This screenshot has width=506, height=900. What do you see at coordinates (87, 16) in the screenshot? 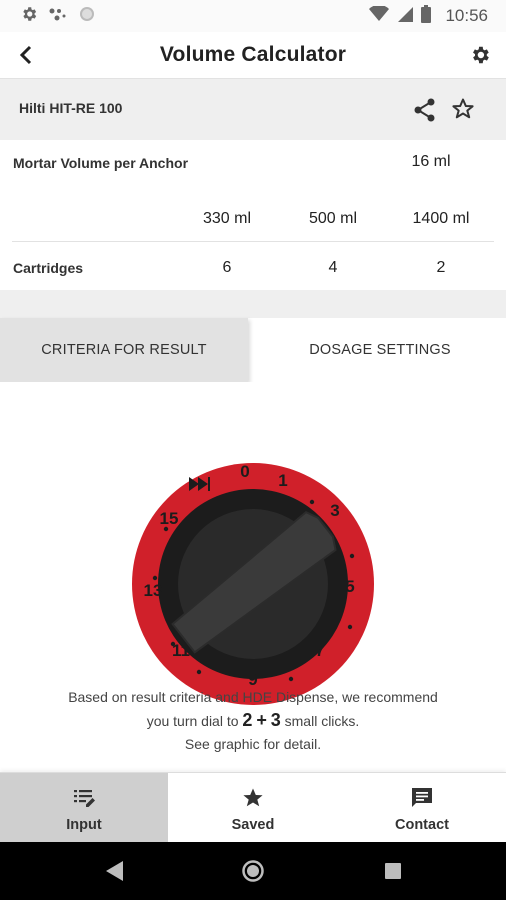
I see `circle-icon` at bounding box center [87, 16].